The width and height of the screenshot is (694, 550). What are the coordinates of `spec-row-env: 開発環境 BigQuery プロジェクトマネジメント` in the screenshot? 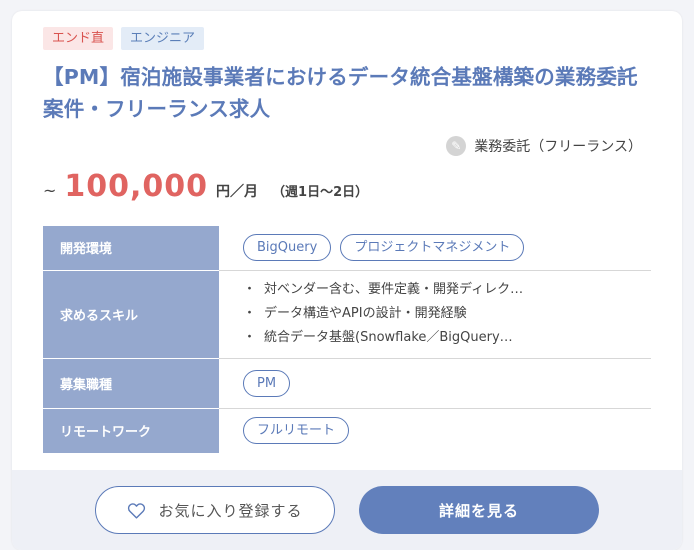 It's located at (347, 248).